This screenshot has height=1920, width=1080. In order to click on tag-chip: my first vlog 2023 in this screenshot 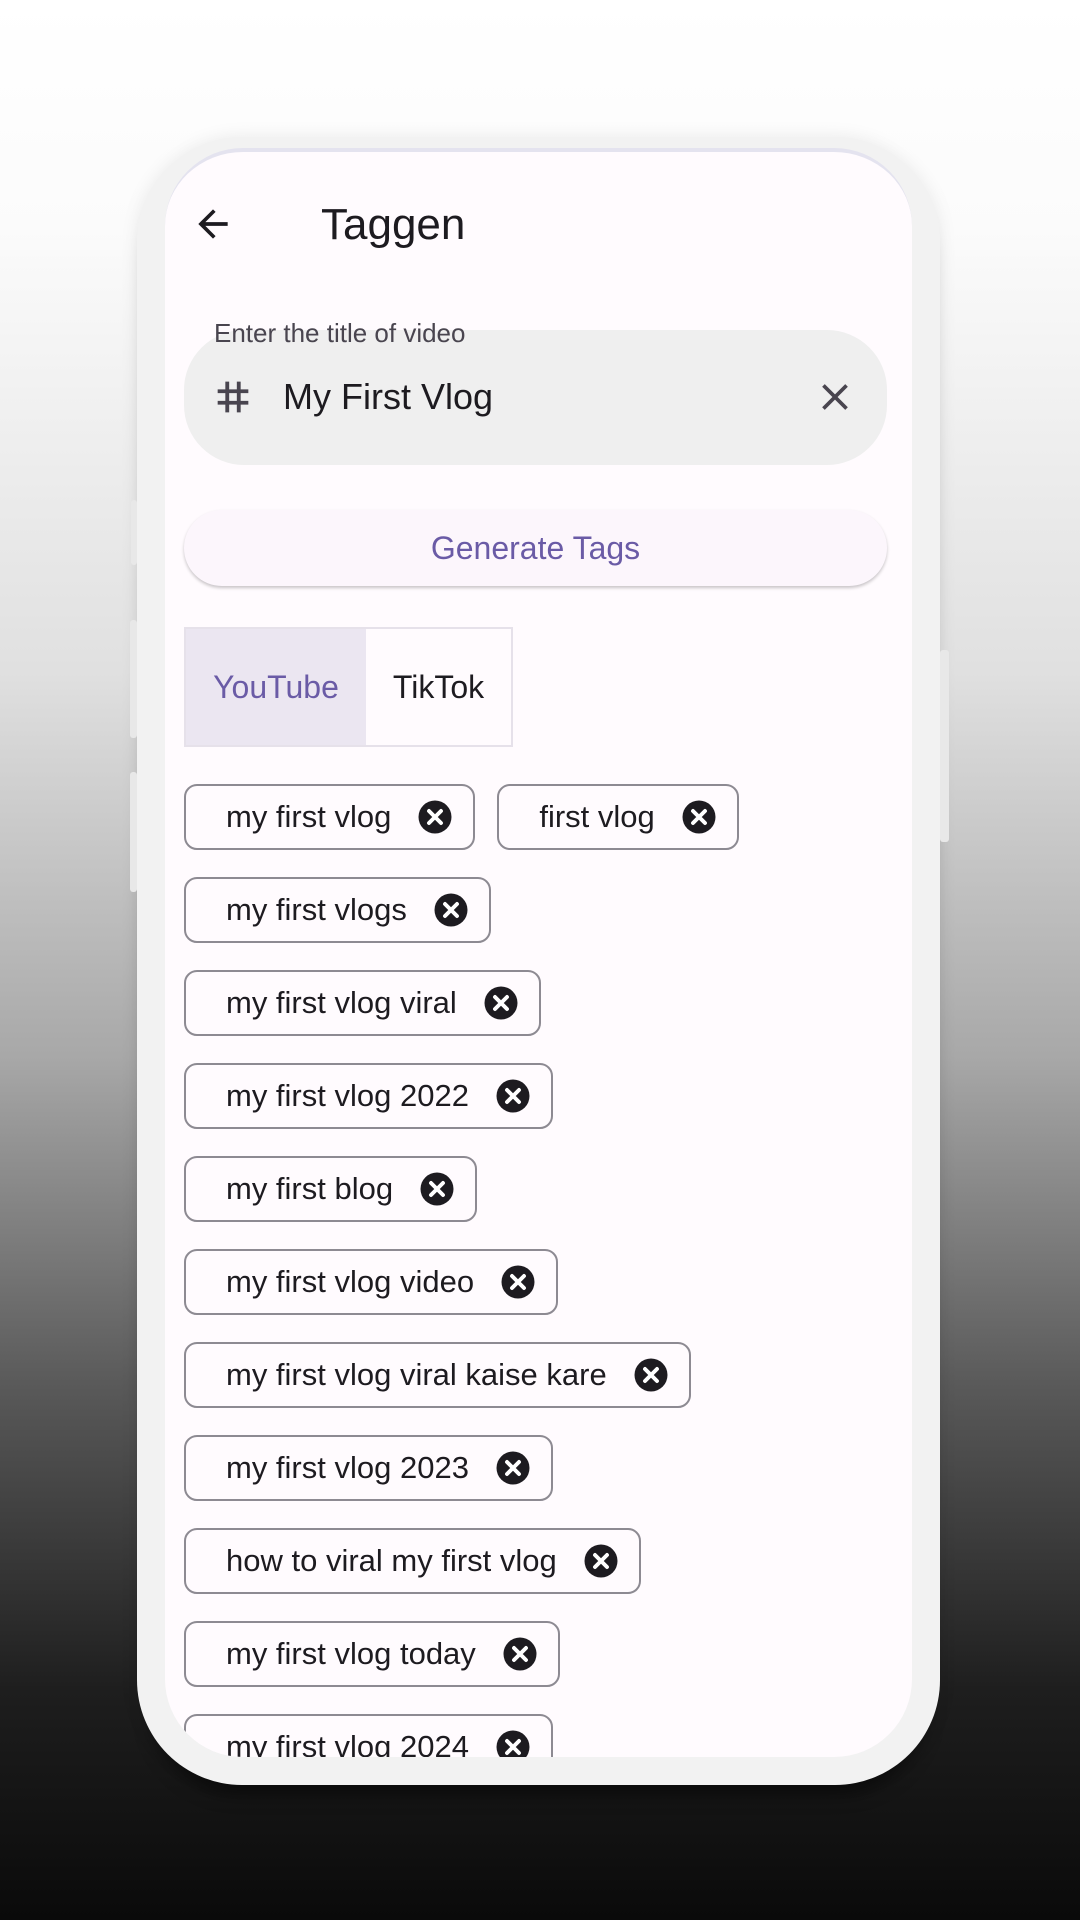, I will do `click(368, 1468)`.